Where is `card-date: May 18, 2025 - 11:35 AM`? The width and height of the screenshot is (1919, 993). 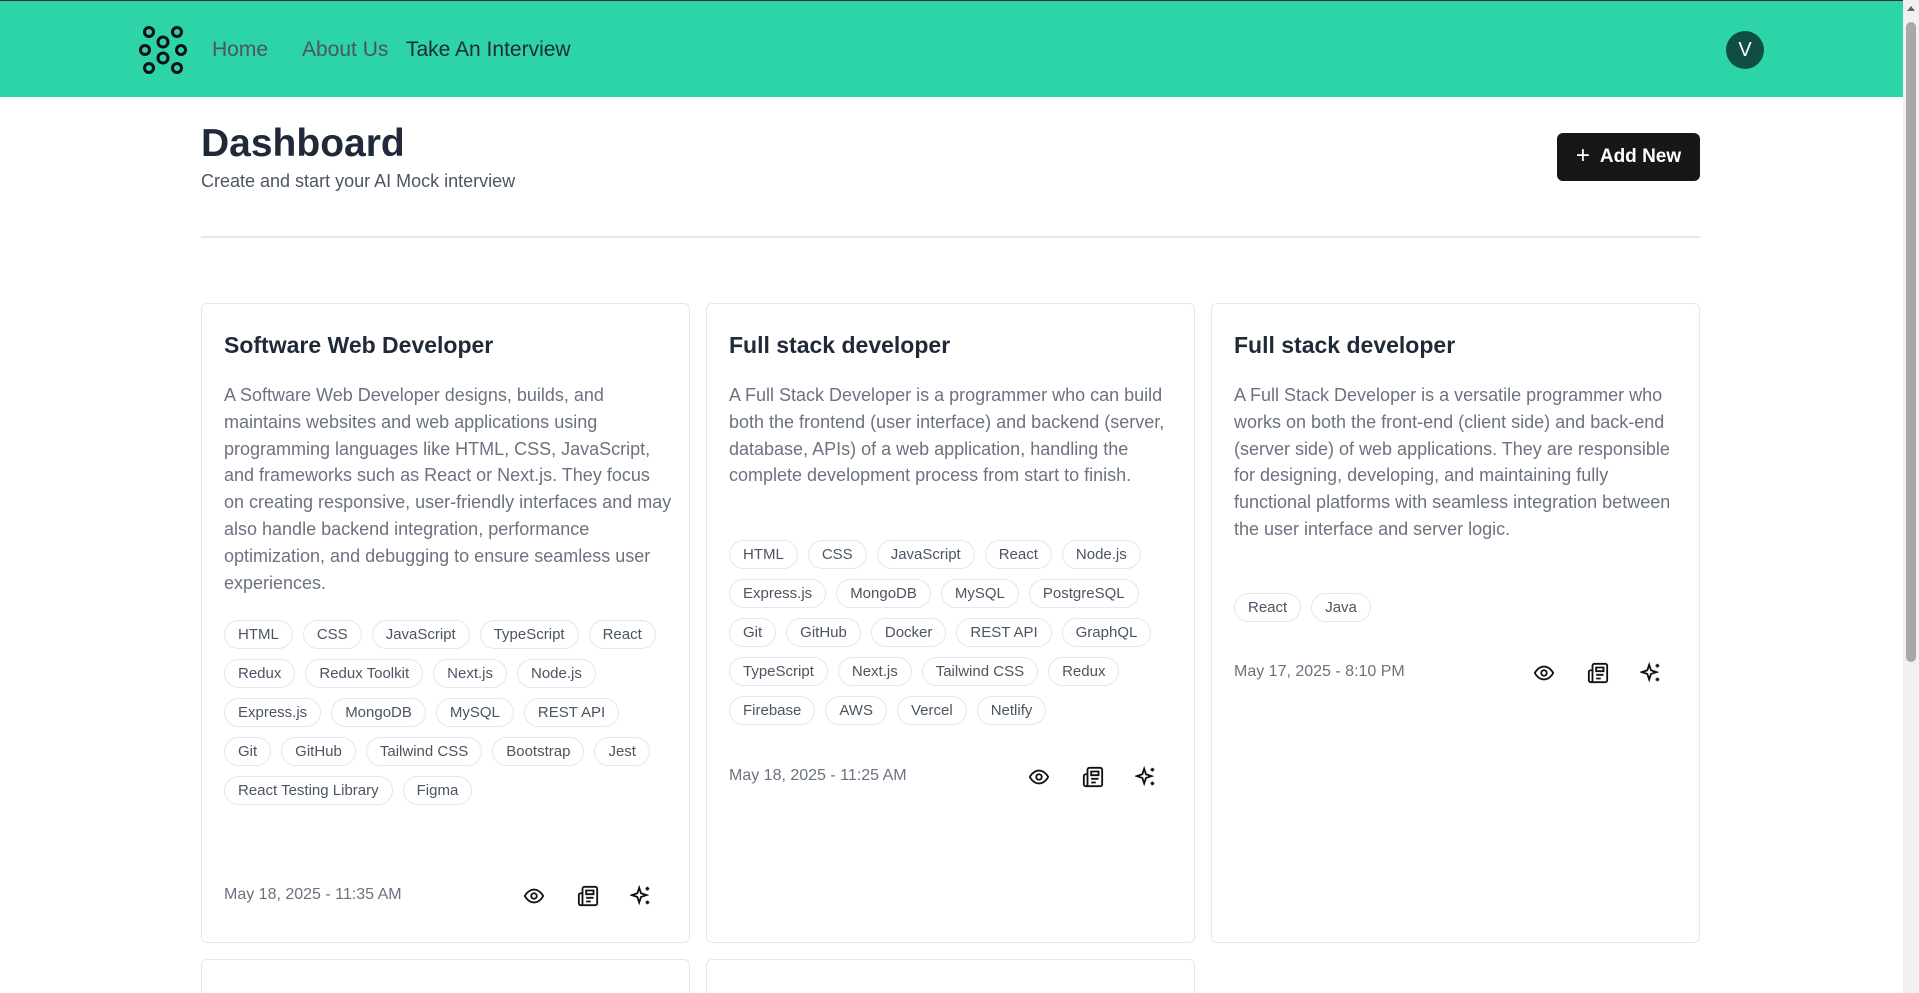 card-date: May 18, 2025 - 11:35 AM is located at coordinates (313, 894).